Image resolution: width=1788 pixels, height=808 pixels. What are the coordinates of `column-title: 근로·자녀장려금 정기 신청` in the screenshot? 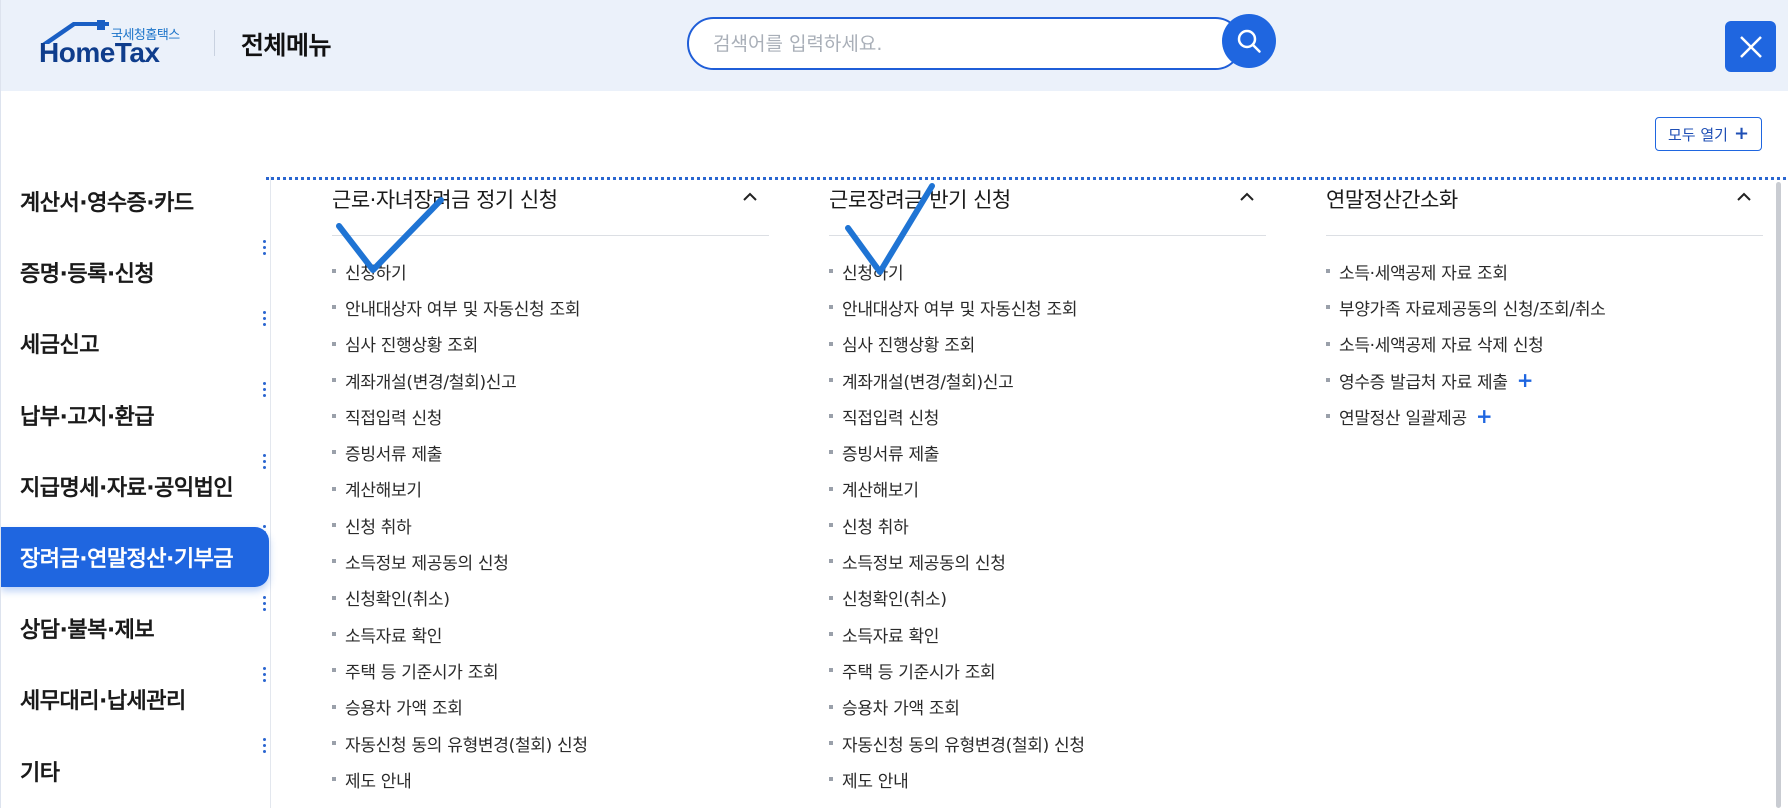 It's located at (445, 200).